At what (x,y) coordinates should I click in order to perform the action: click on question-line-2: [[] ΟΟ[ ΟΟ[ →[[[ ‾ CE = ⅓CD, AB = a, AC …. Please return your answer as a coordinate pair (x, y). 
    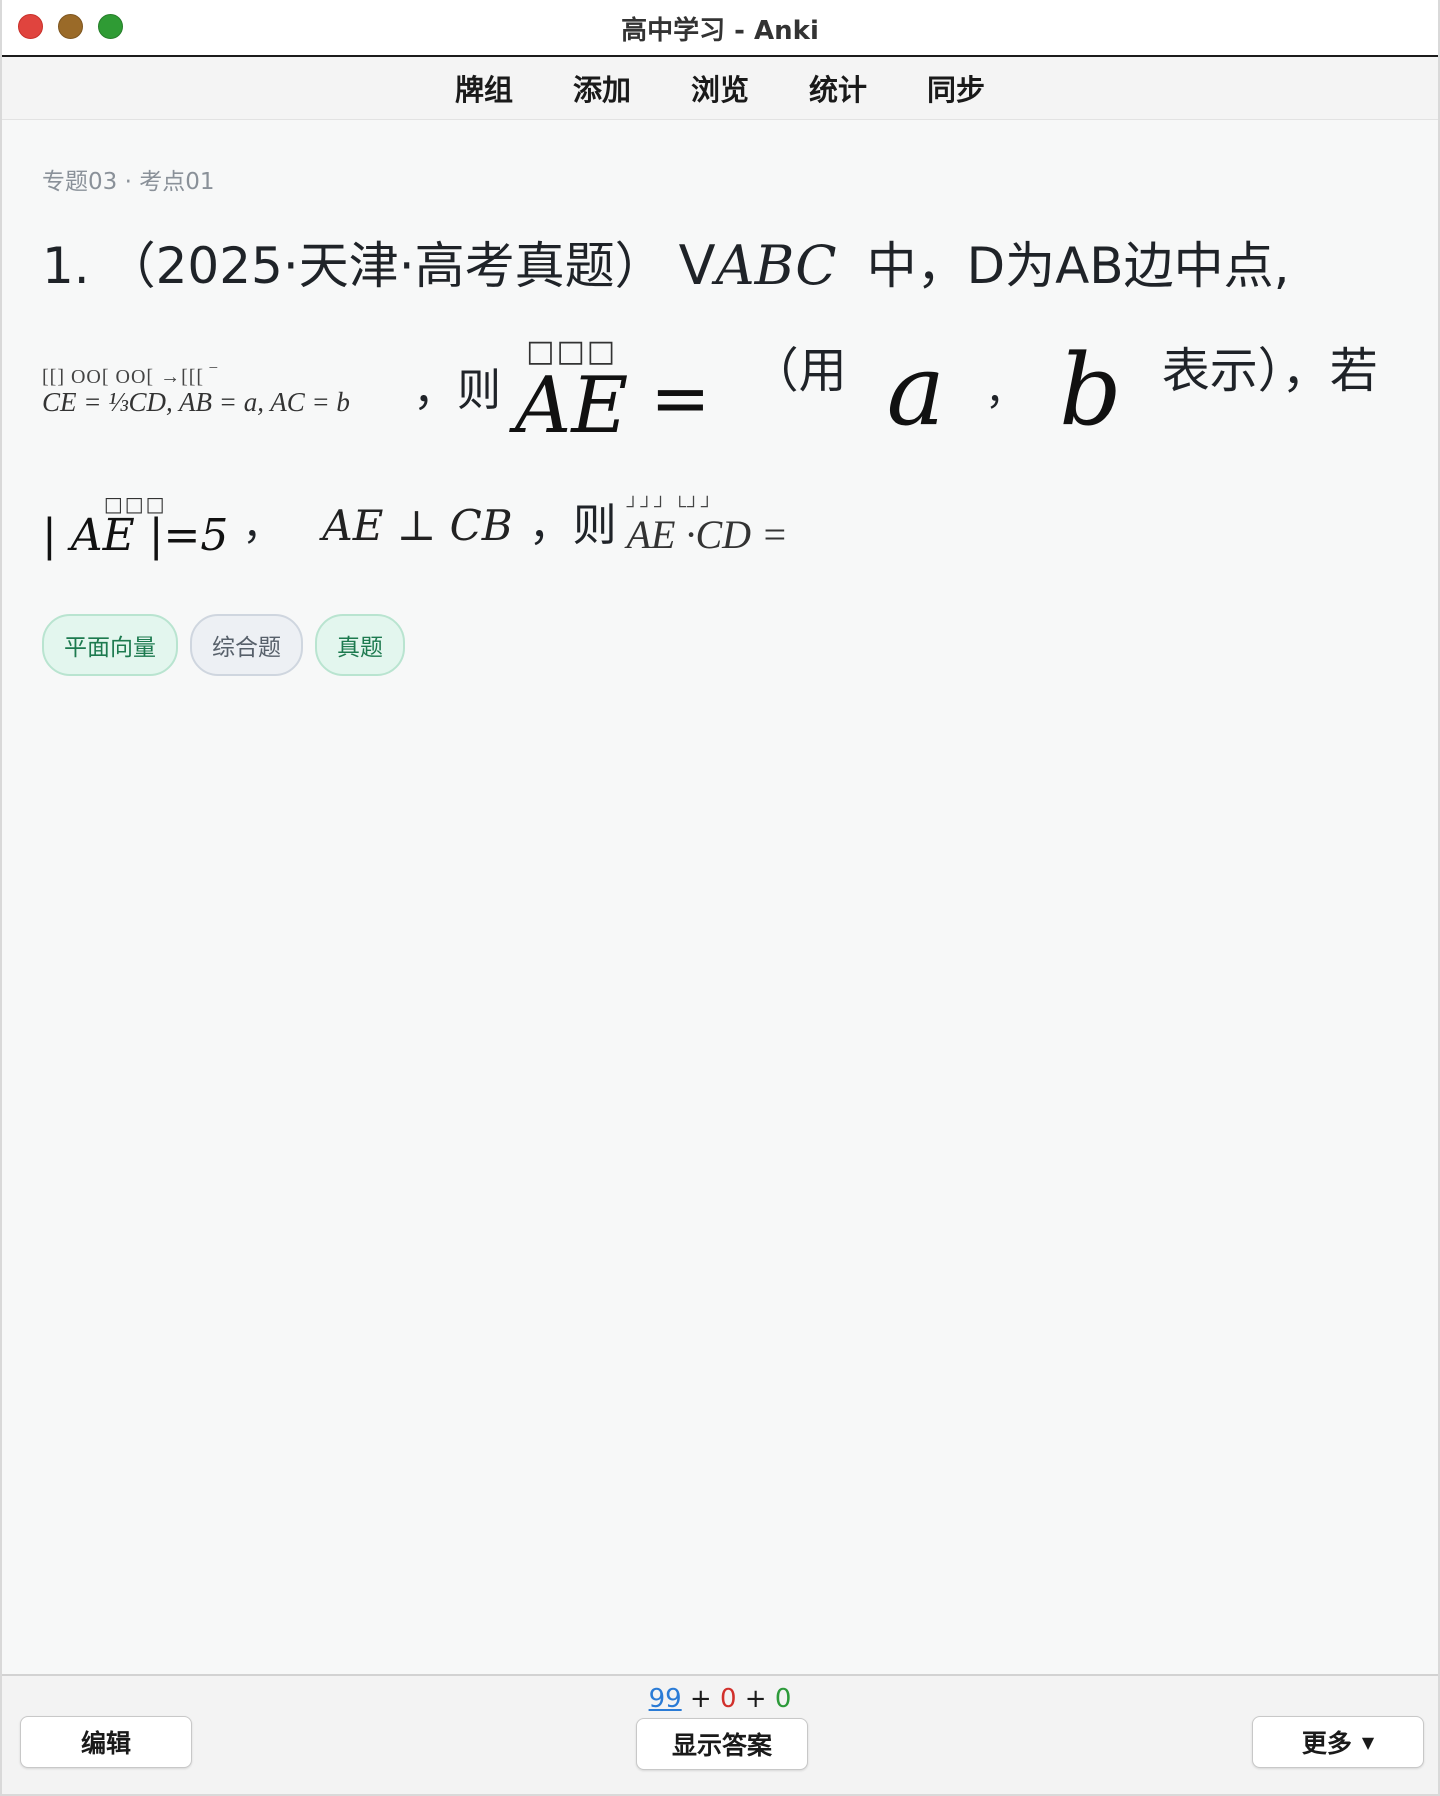
    Looking at the image, I should click on (728, 391).